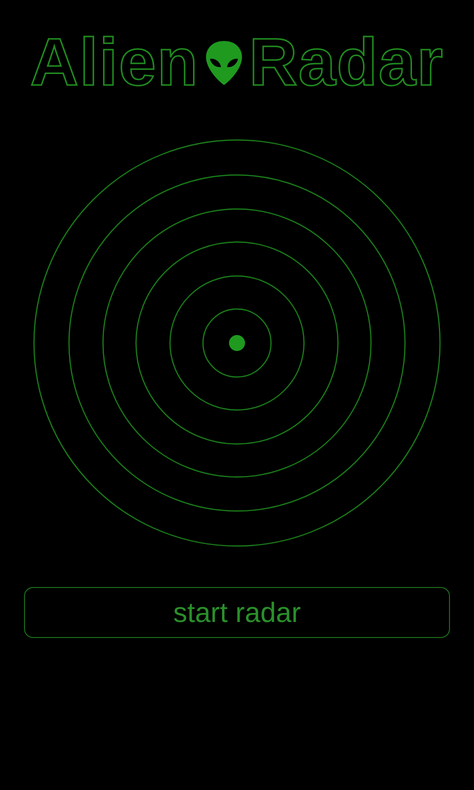 This screenshot has height=790, width=474. Describe the element at coordinates (223, 63) in the screenshot. I see `alien-head-icon` at that location.